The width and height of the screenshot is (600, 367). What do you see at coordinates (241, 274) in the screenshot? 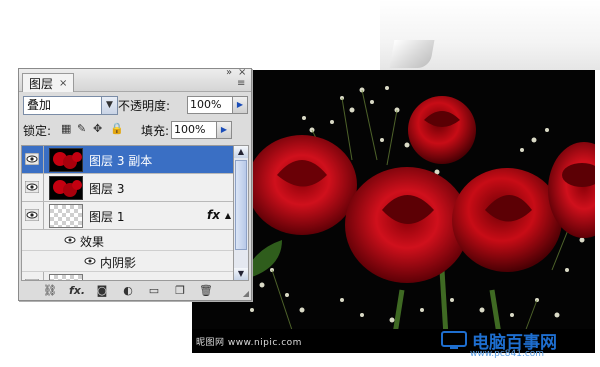
I see `scroll-down-icon: ▼` at bounding box center [241, 274].